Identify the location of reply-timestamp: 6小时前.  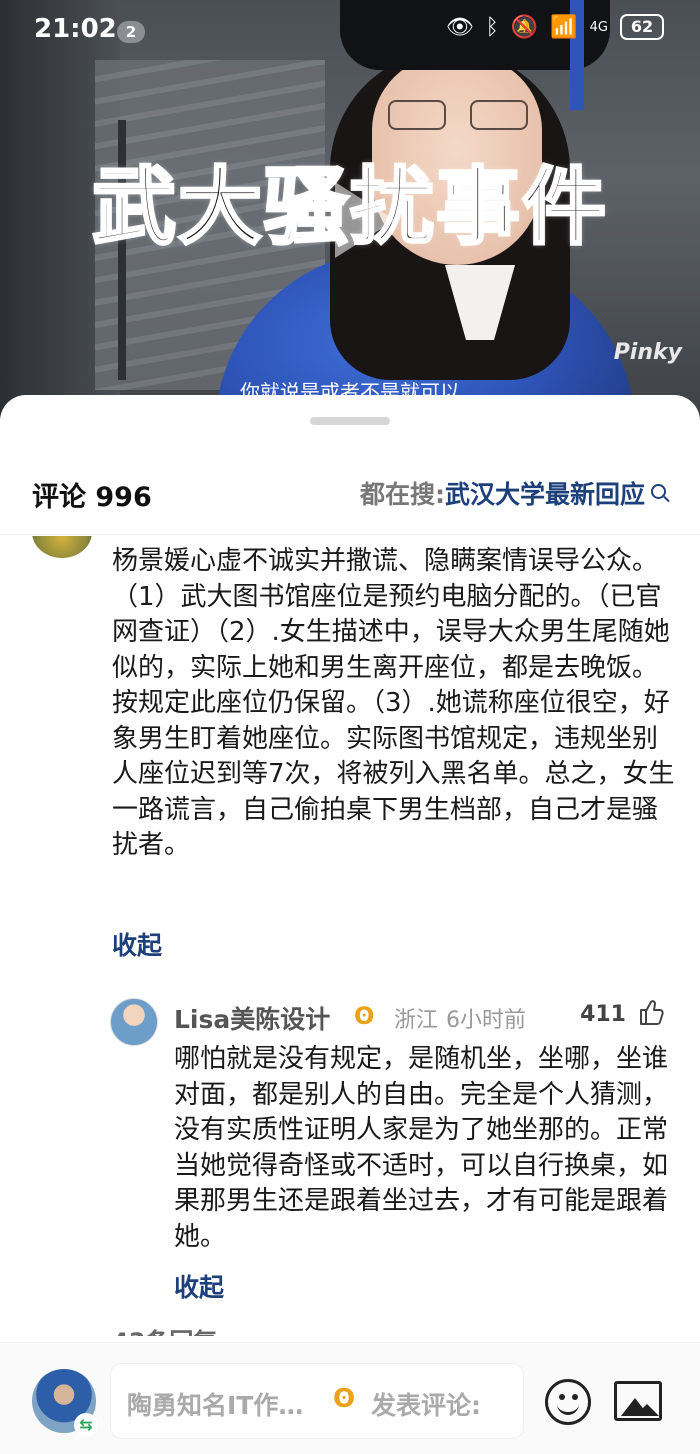
(486, 1020).